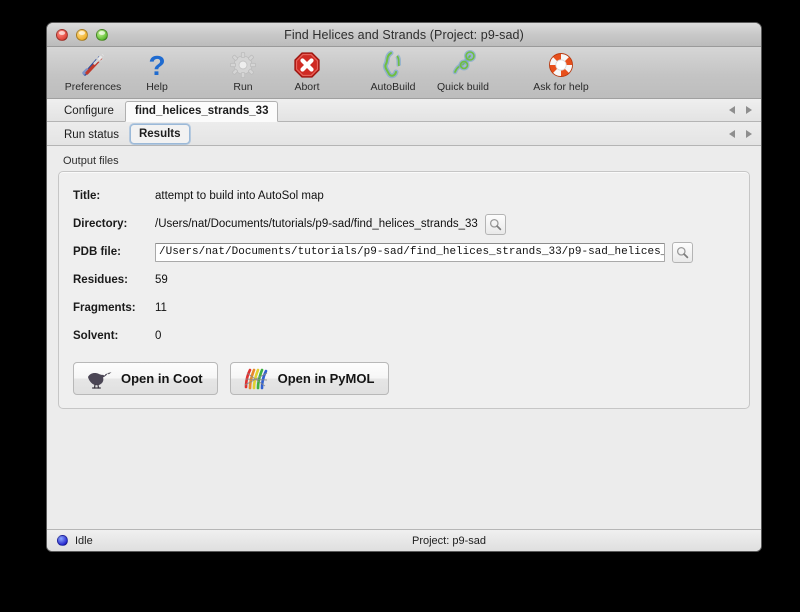 The height and width of the screenshot is (612, 800). I want to click on field-row-solvent: Solvent: 0, so click(404, 336).